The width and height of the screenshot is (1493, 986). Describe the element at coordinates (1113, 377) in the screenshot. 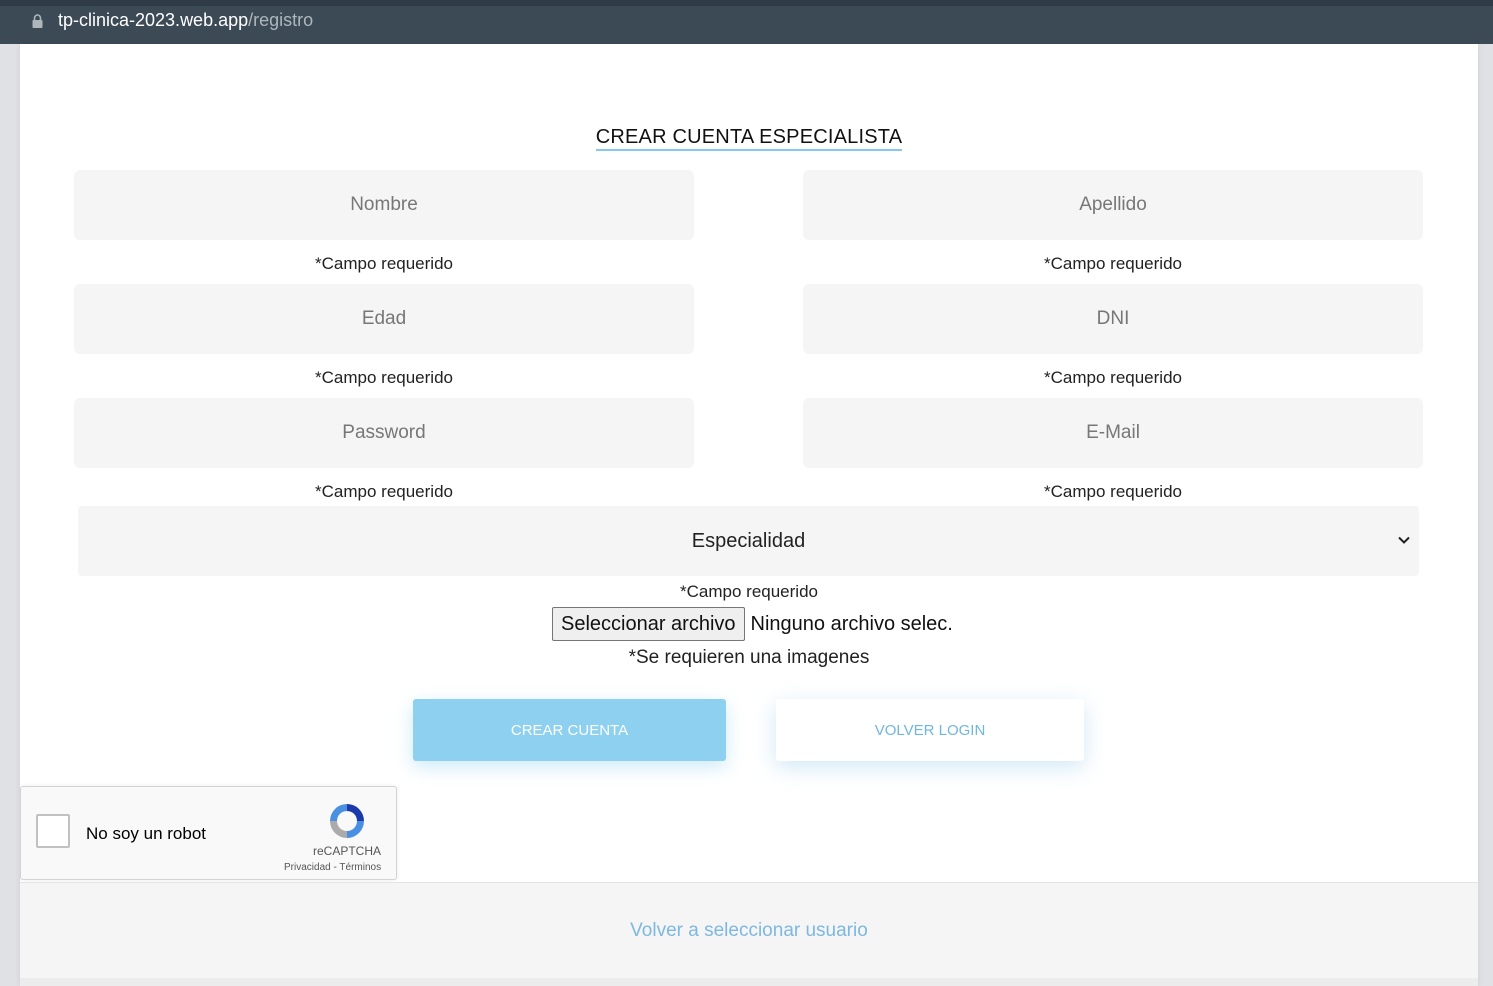

I see `dni-required-text: *Campo requerido` at that location.